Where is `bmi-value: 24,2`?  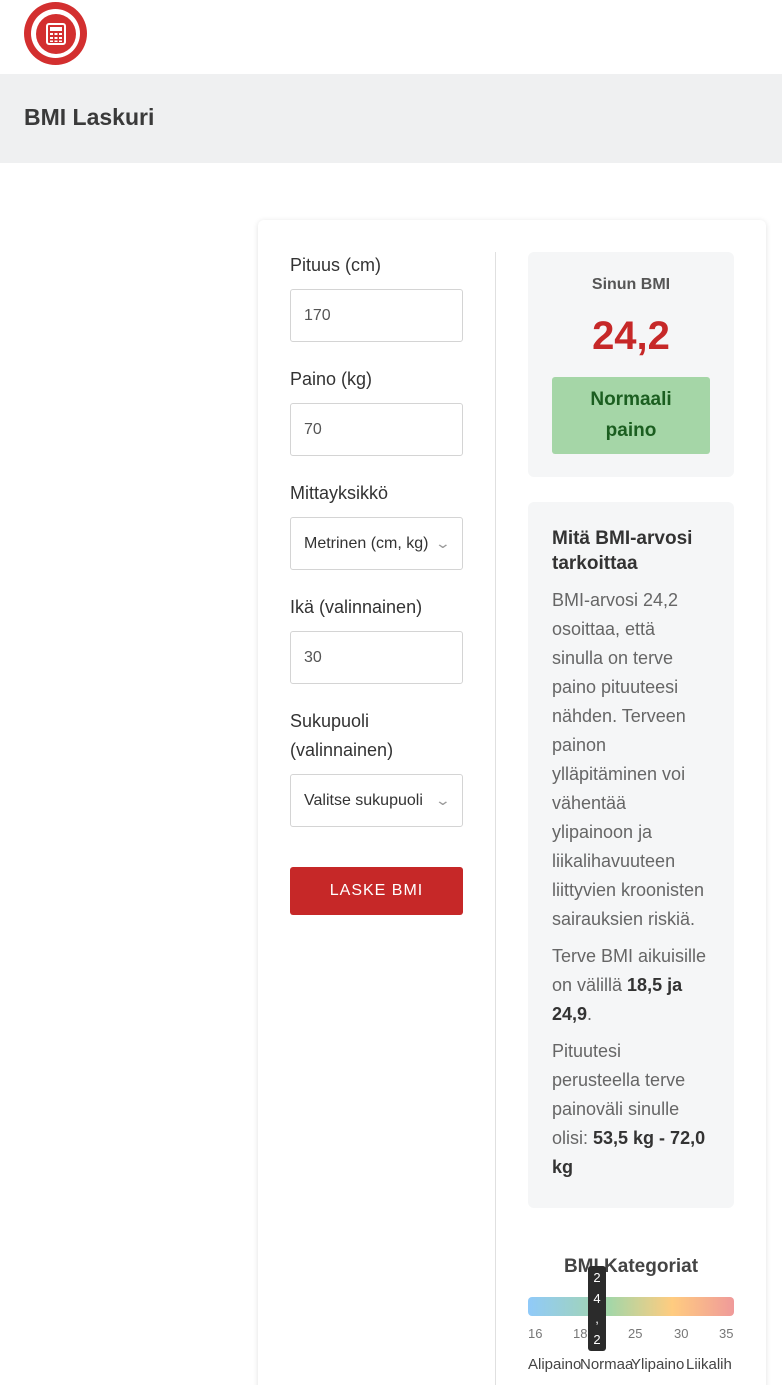
bmi-value: 24,2 is located at coordinates (631, 336).